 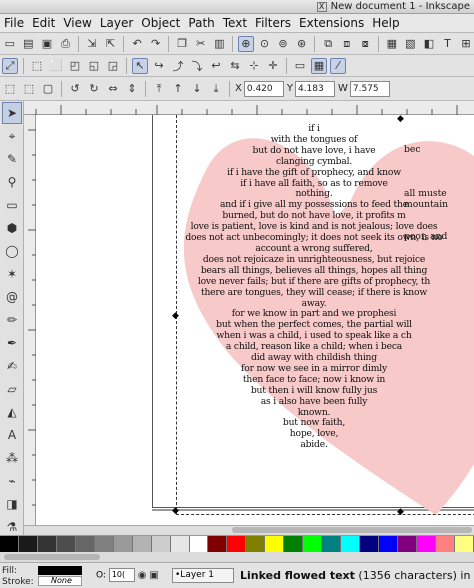 I want to click on calligraphy-tool-icon: ✍, so click(x=12, y=366).